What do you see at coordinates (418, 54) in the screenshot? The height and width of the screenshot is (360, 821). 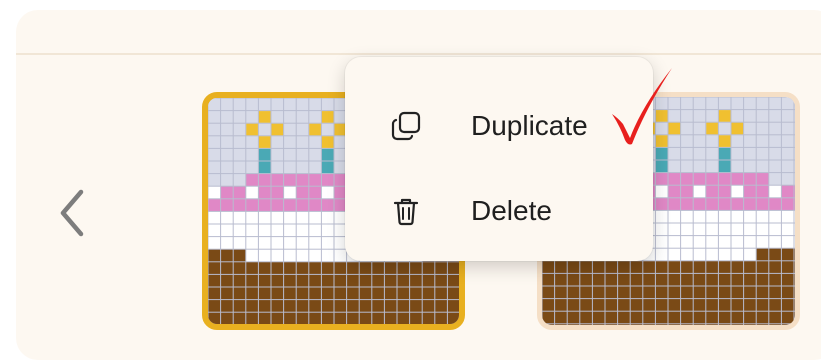 I see `panel-divider` at bounding box center [418, 54].